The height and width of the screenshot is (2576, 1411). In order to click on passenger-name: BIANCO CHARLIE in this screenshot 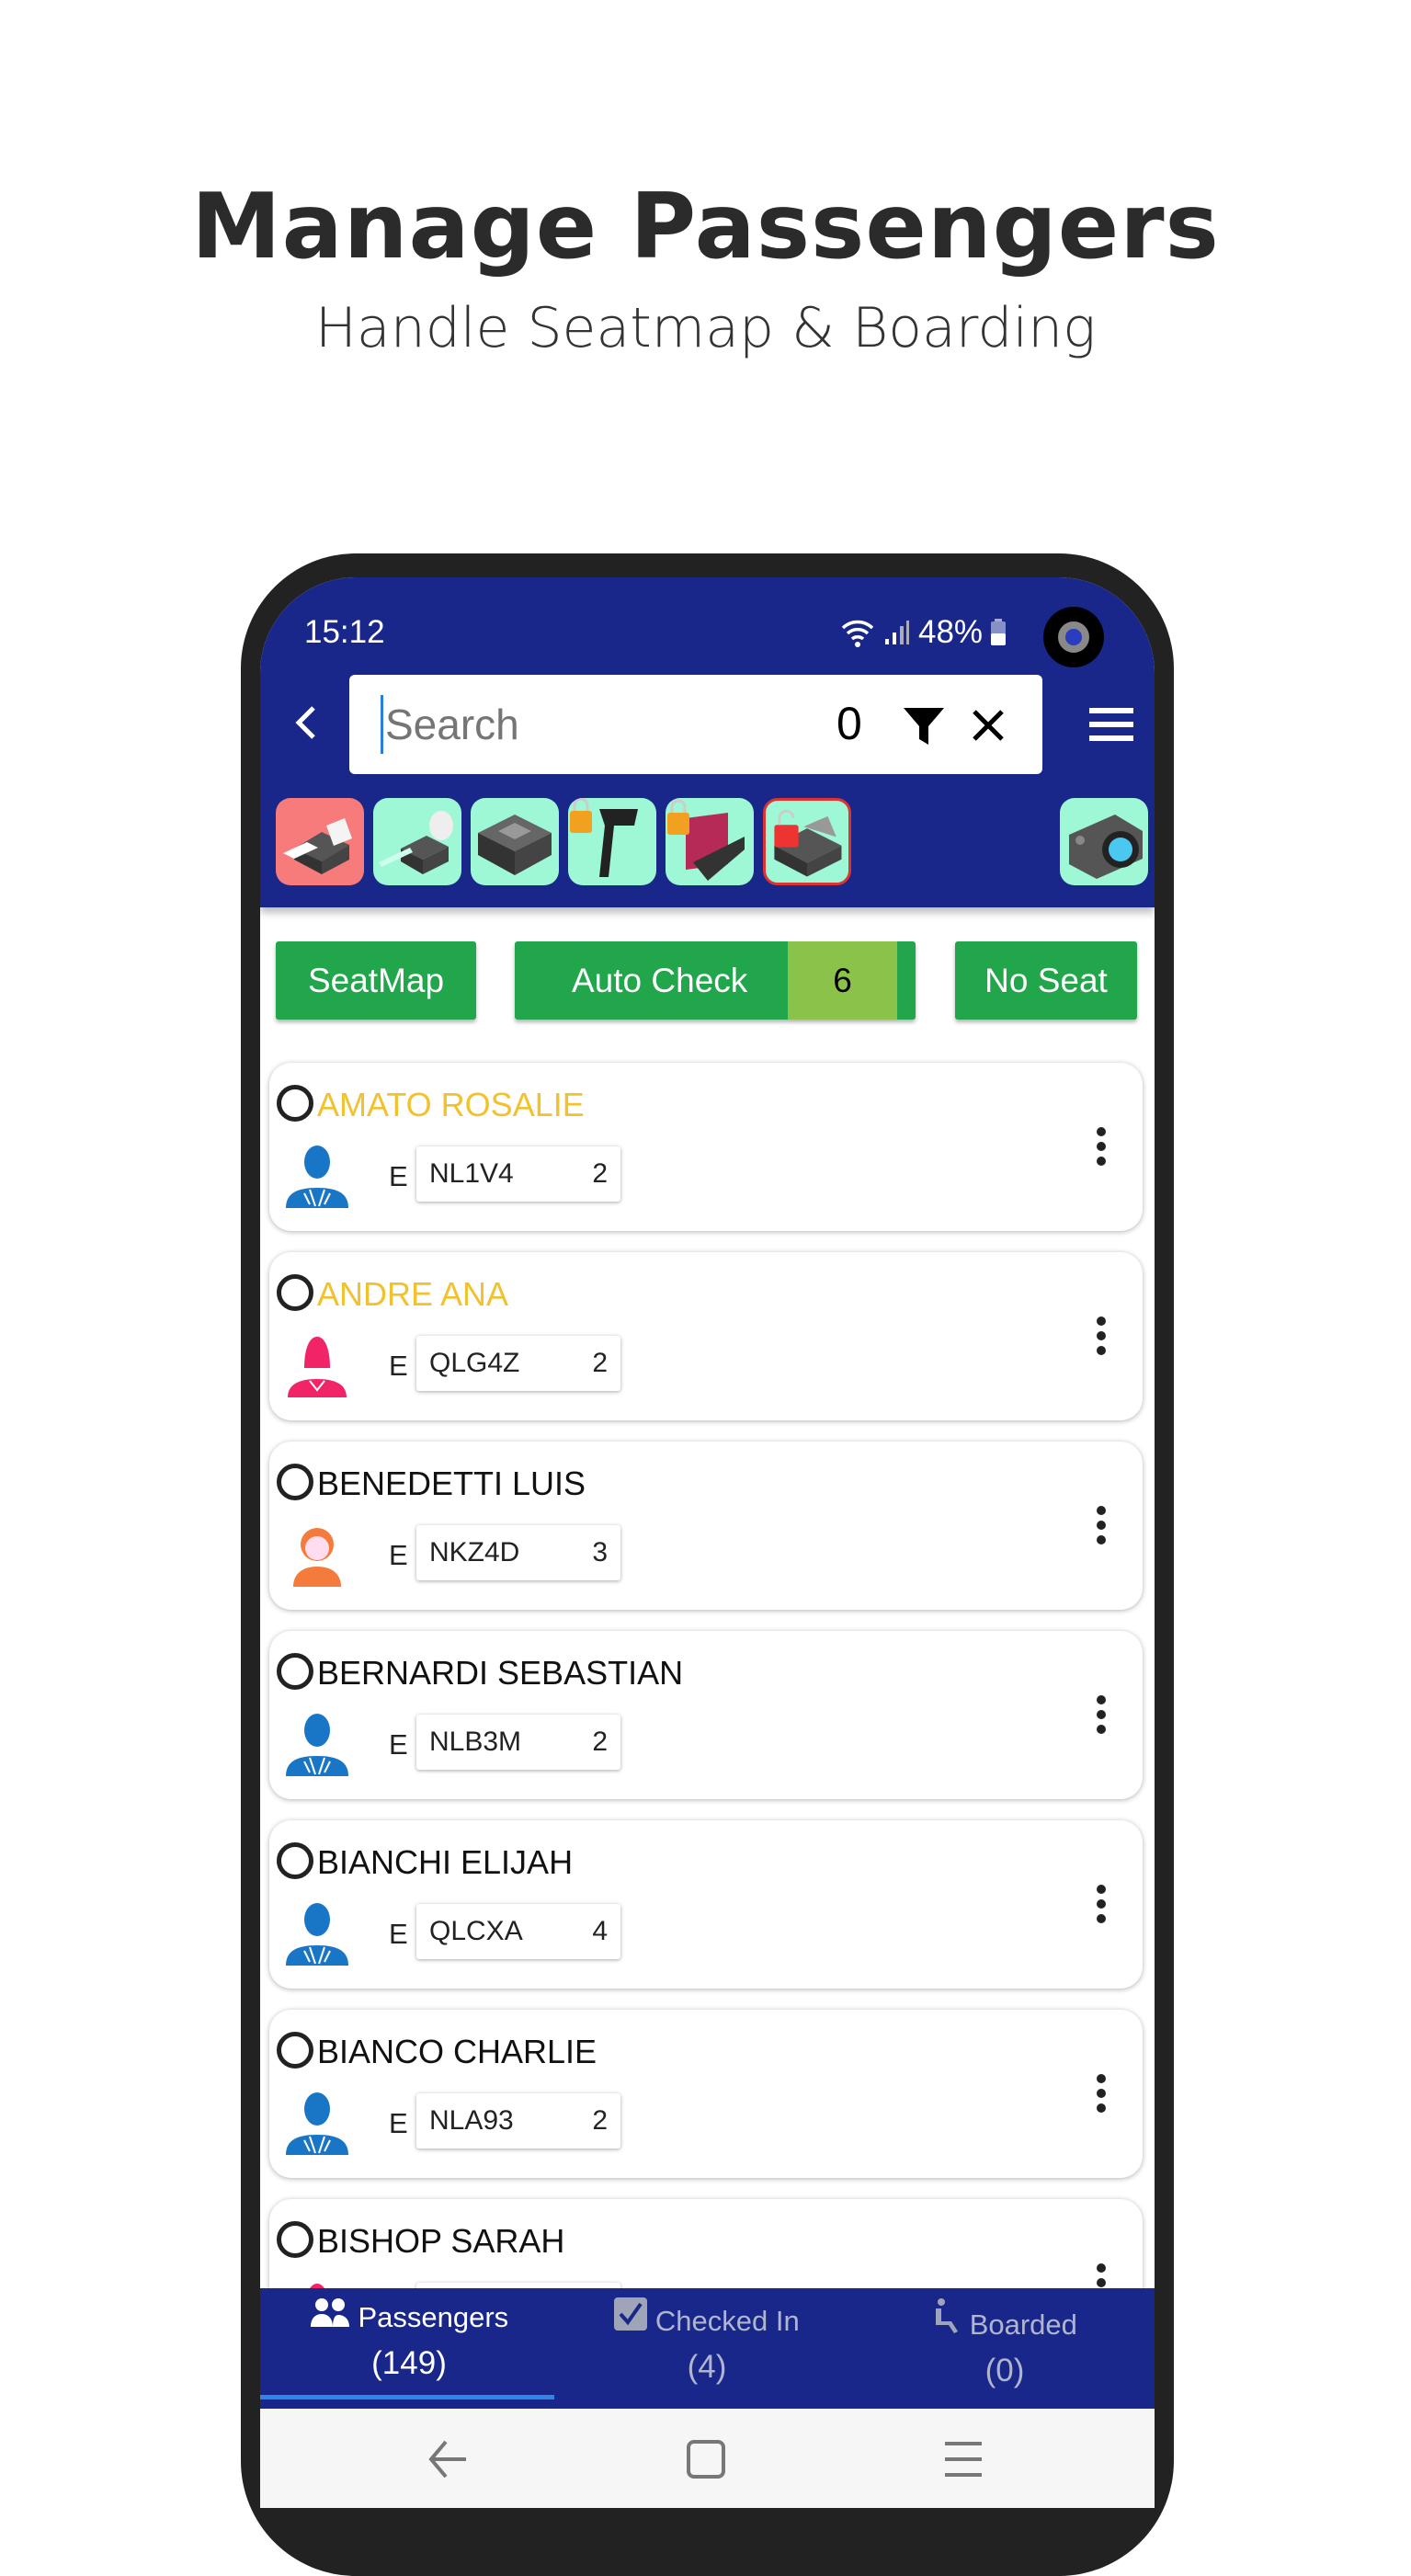, I will do `click(457, 2051)`.